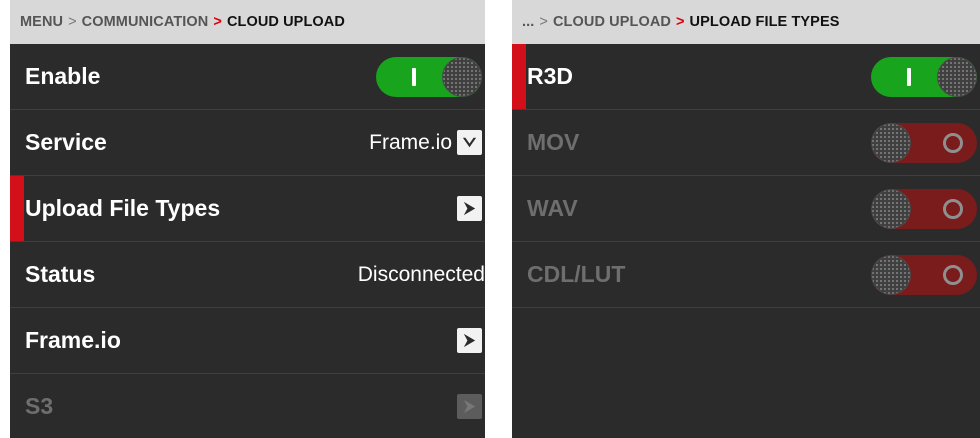 Image resolution: width=980 pixels, height=438 pixels. Describe the element at coordinates (410, 142) in the screenshot. I see `service-value: Frame.io` at that location.